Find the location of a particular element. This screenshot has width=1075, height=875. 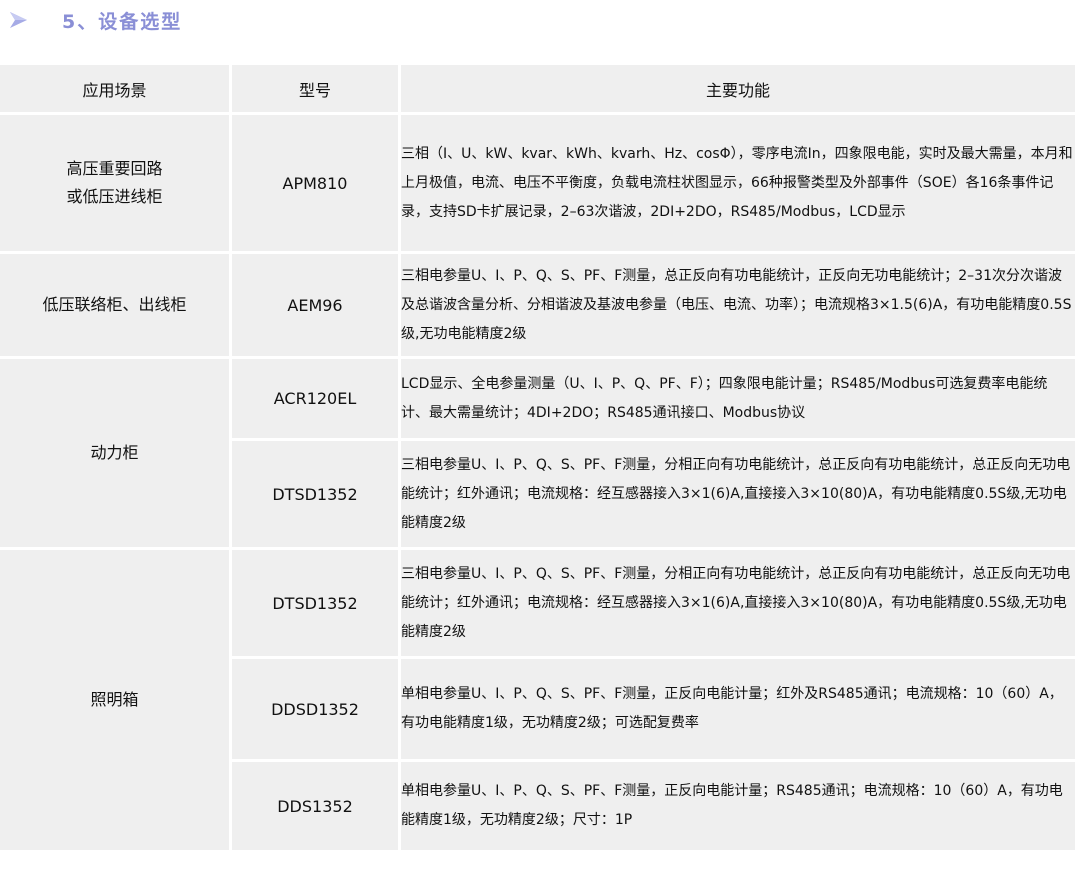

table-header-row: 应用场景 型号 主要功能 is located at coordinates (537, 88).